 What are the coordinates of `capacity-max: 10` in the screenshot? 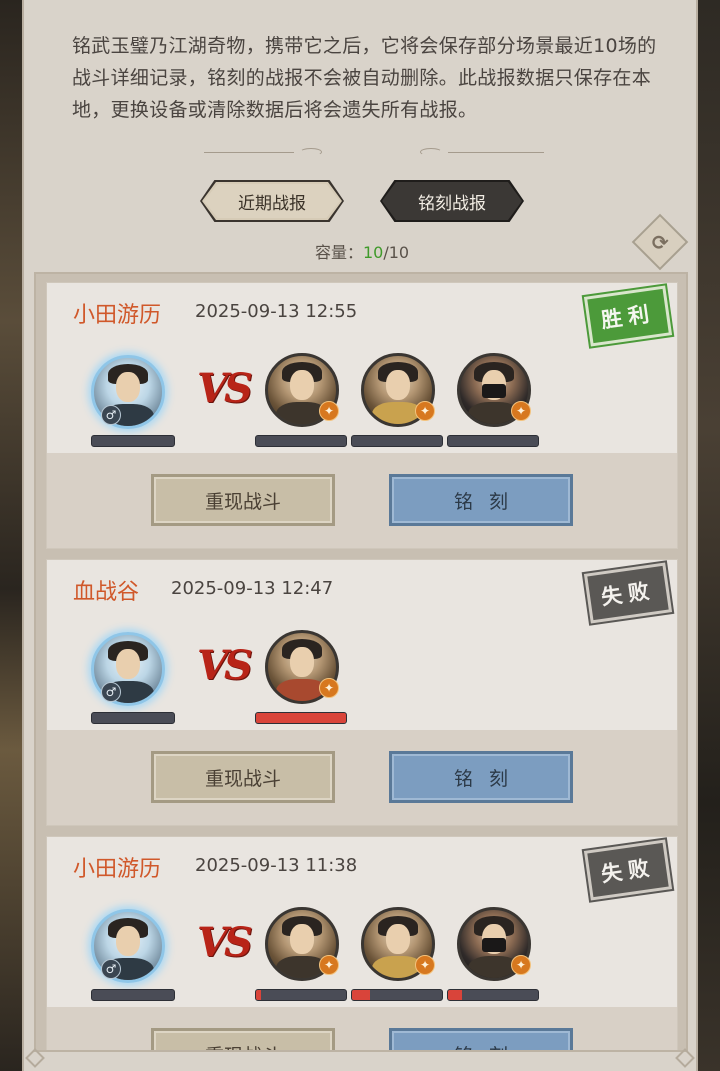 It's located at (399, 252).